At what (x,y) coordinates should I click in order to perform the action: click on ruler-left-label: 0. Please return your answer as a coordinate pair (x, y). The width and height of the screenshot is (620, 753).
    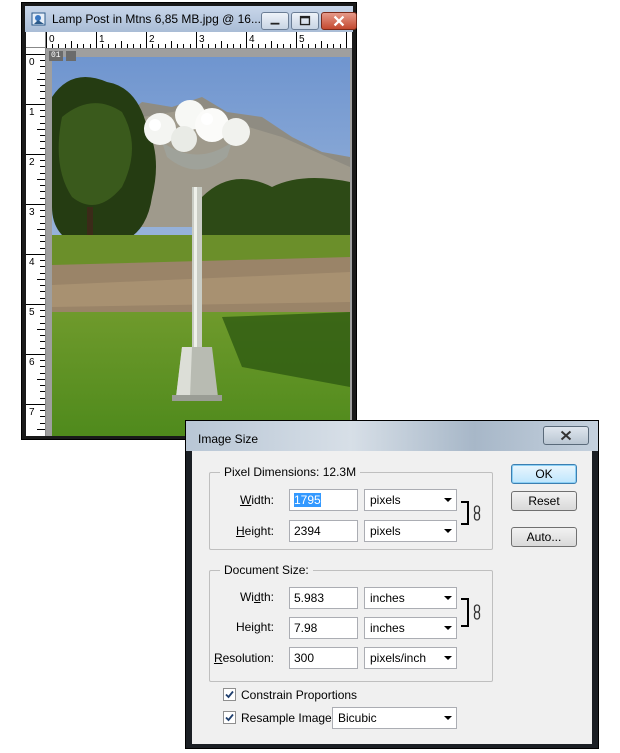
    Looking at the image, I should click on (32, 62).